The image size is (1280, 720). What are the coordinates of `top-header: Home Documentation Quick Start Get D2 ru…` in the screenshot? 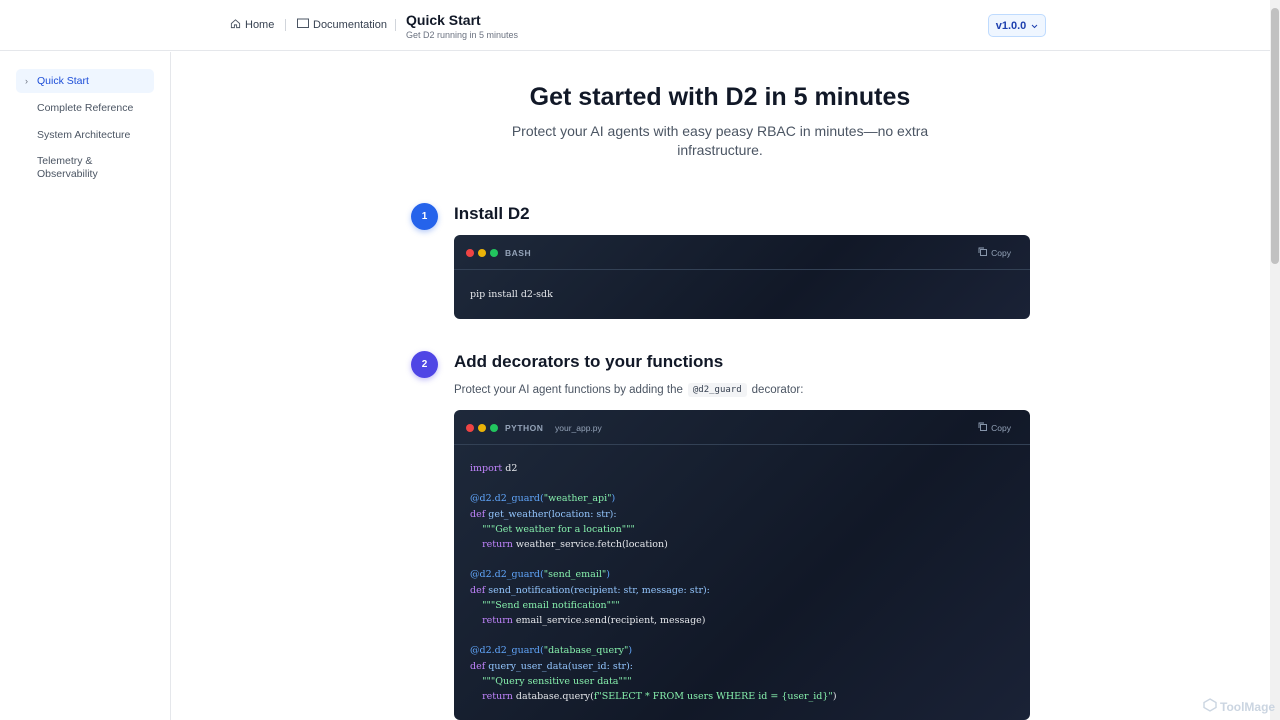 It's located at (635, 25).